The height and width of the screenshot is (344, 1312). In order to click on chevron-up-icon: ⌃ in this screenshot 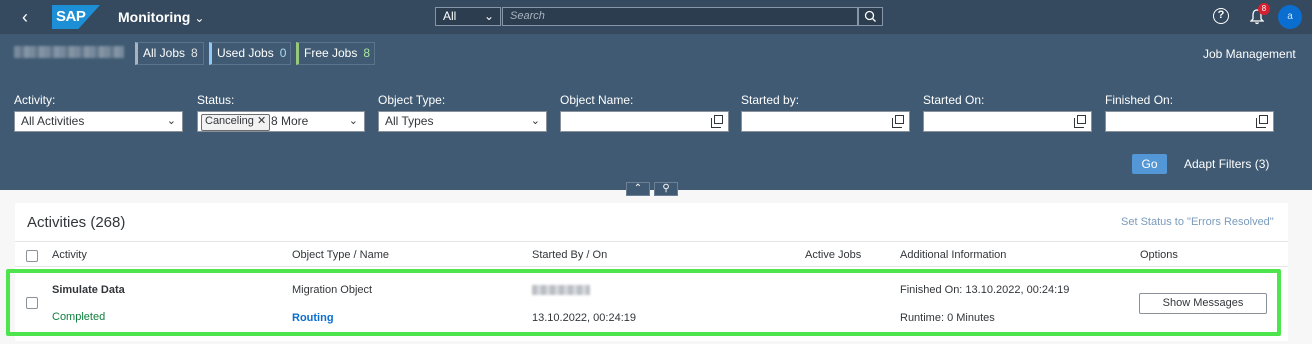, I will do `click(638, 188)`.